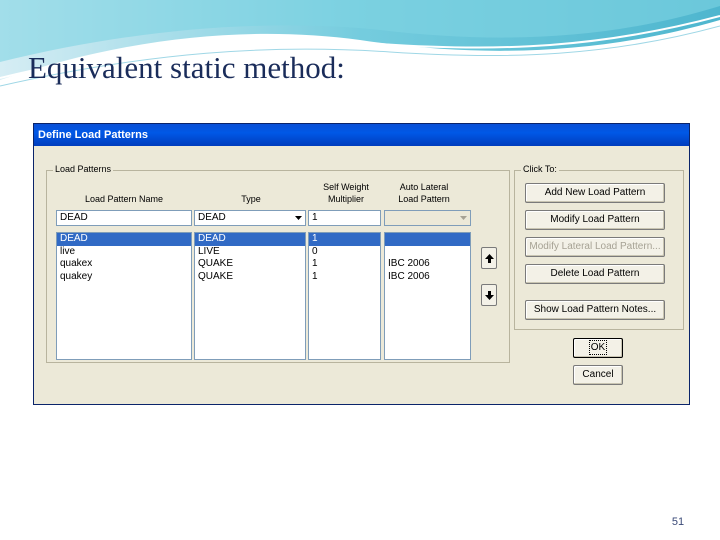 Image resolution: width=720 pixels, height=540 pixels. I want to click on column-header-name: Load Pattern Name, so click(124, 199).